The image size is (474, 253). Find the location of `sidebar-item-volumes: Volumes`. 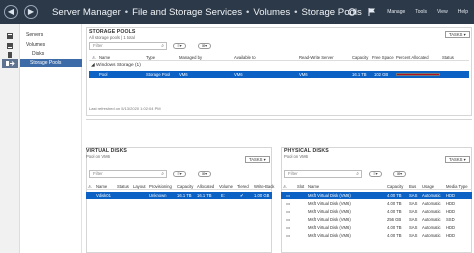

sidebar-item-volumes: Volumes is located at coordinates (35, 45).